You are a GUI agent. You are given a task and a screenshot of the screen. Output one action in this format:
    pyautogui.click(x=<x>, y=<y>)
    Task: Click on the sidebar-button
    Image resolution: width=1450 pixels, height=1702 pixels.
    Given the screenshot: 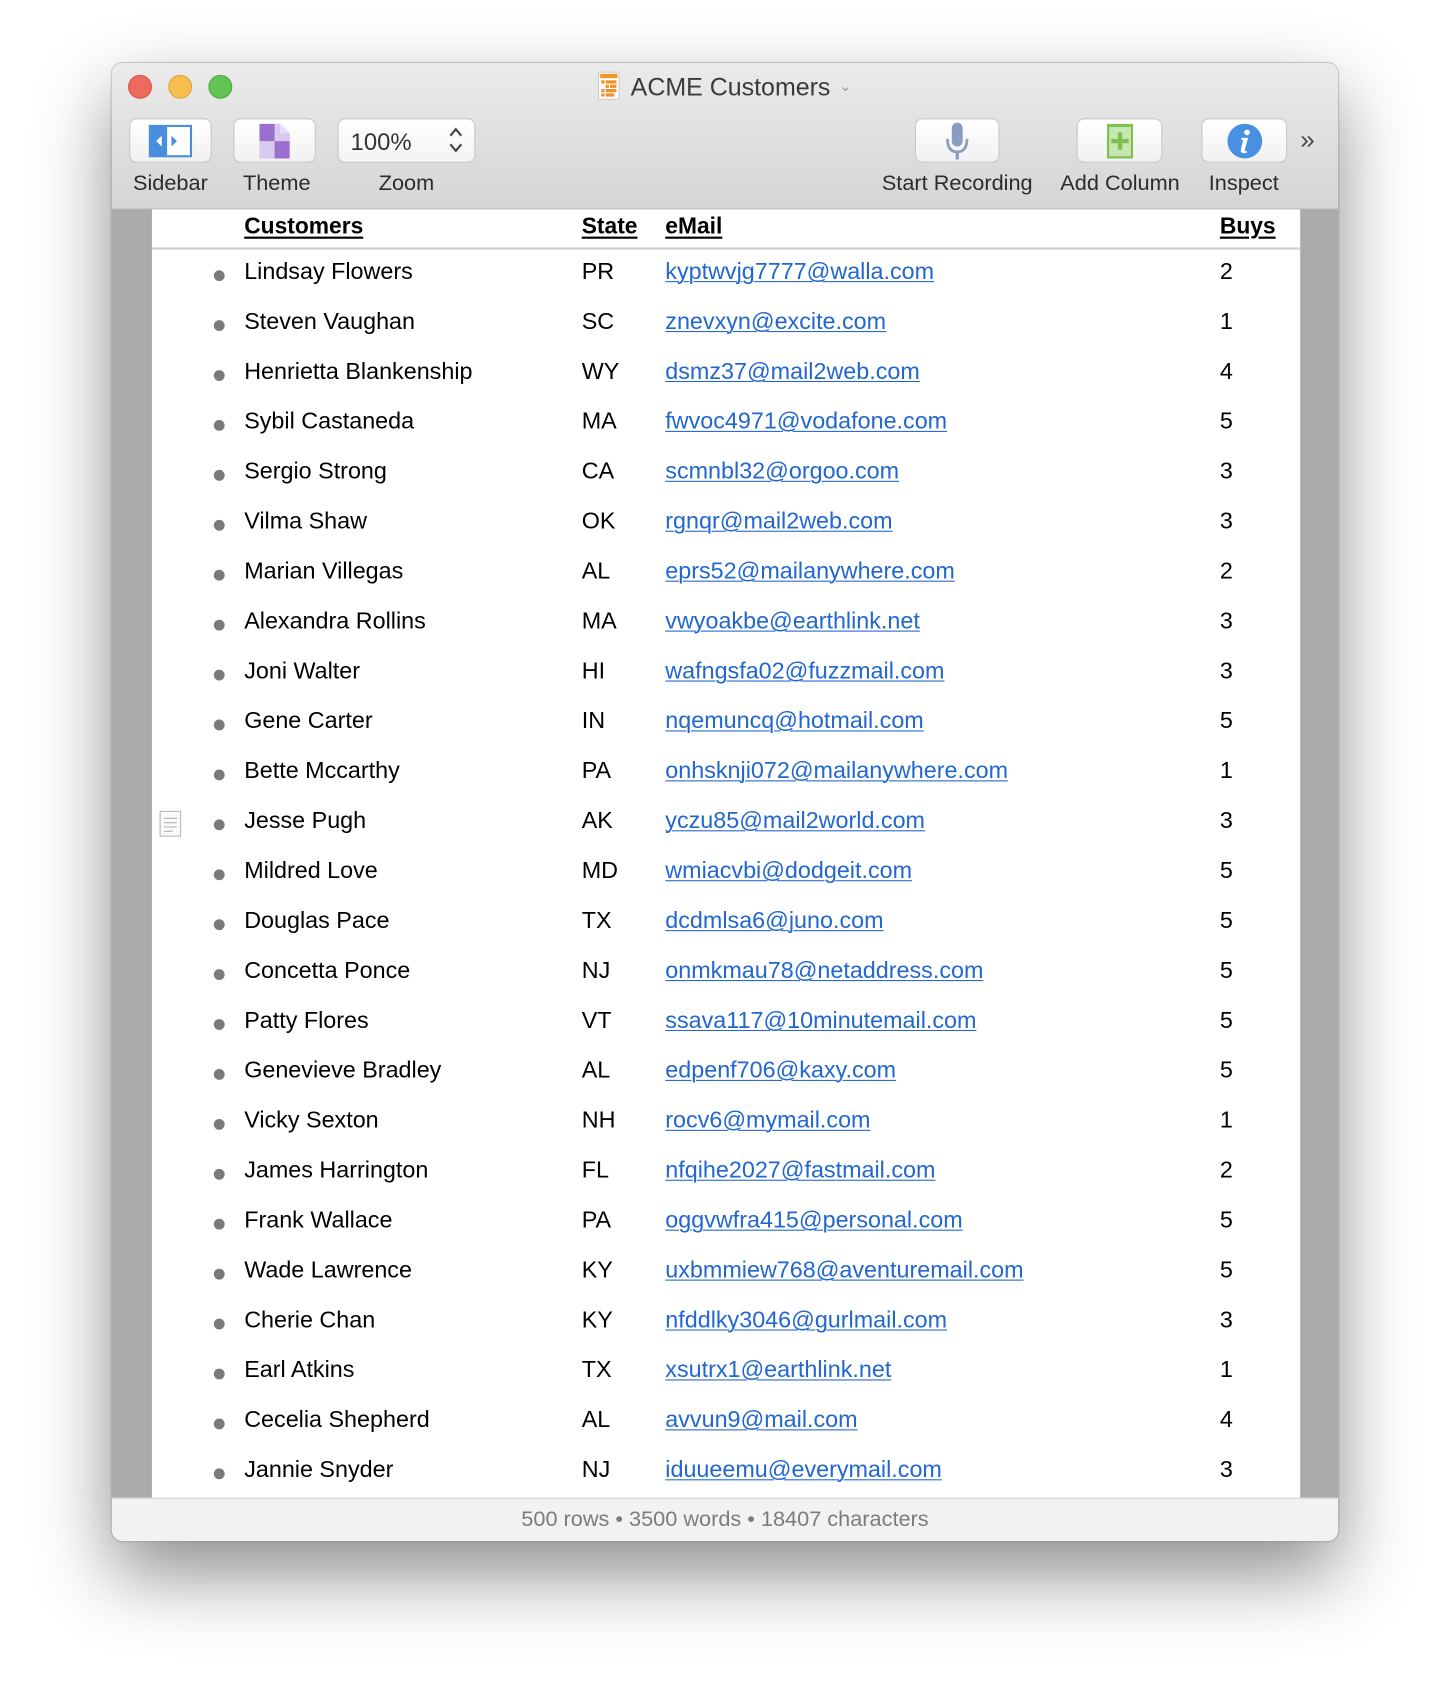 What is the action you would take?
    pyautogui.click(x=170, y=140)
    